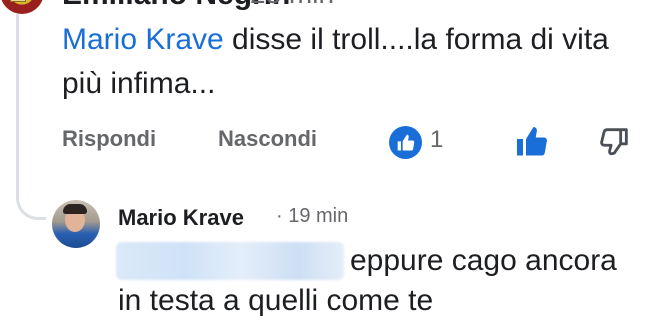 The width and height of the screenshot is (664, 335). What do you see at coordinates (405, 142) in the screenshot?
I see `thumbs-up-reaction-icon` at bounding box center [405, 142].